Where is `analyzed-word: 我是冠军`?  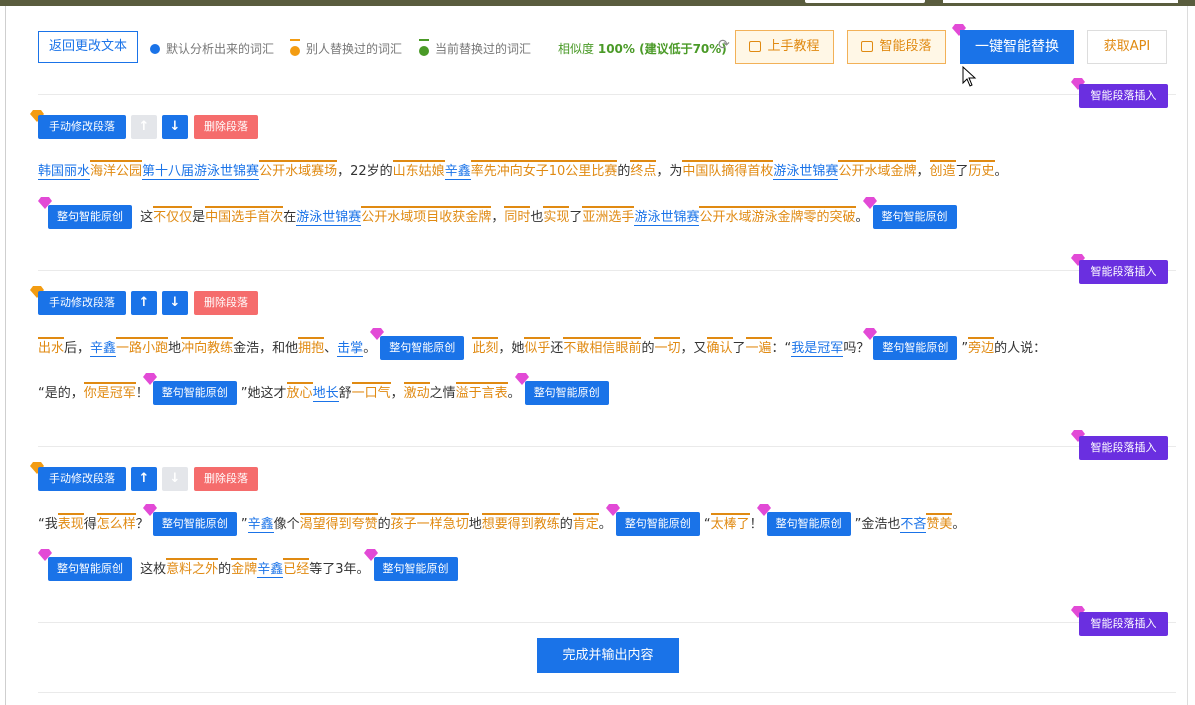 analyzed-word: 我是冠军 is located at coordinates (817, 347).